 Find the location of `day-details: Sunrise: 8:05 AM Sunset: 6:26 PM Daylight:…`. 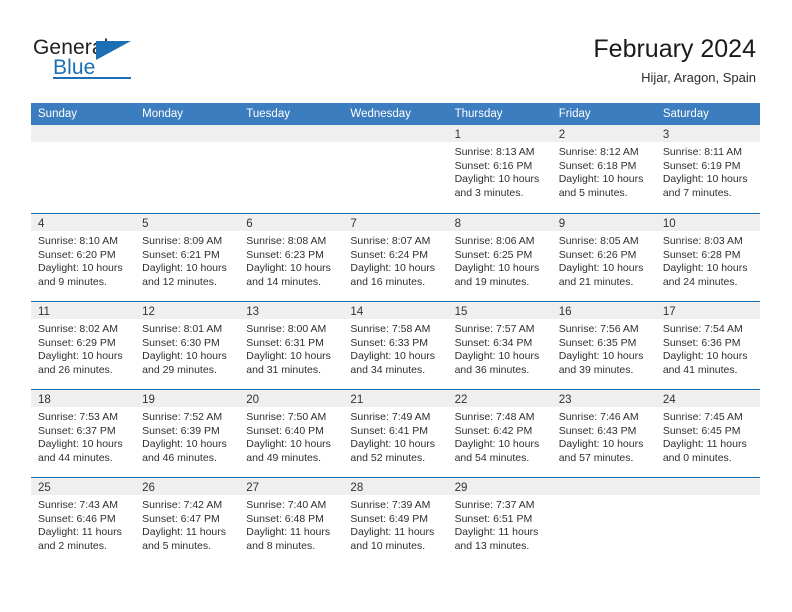

day-details: Sunrise: 8:05 AM Sunset: 6:26 PM Daylight:… is located at coordinates (604, 260).